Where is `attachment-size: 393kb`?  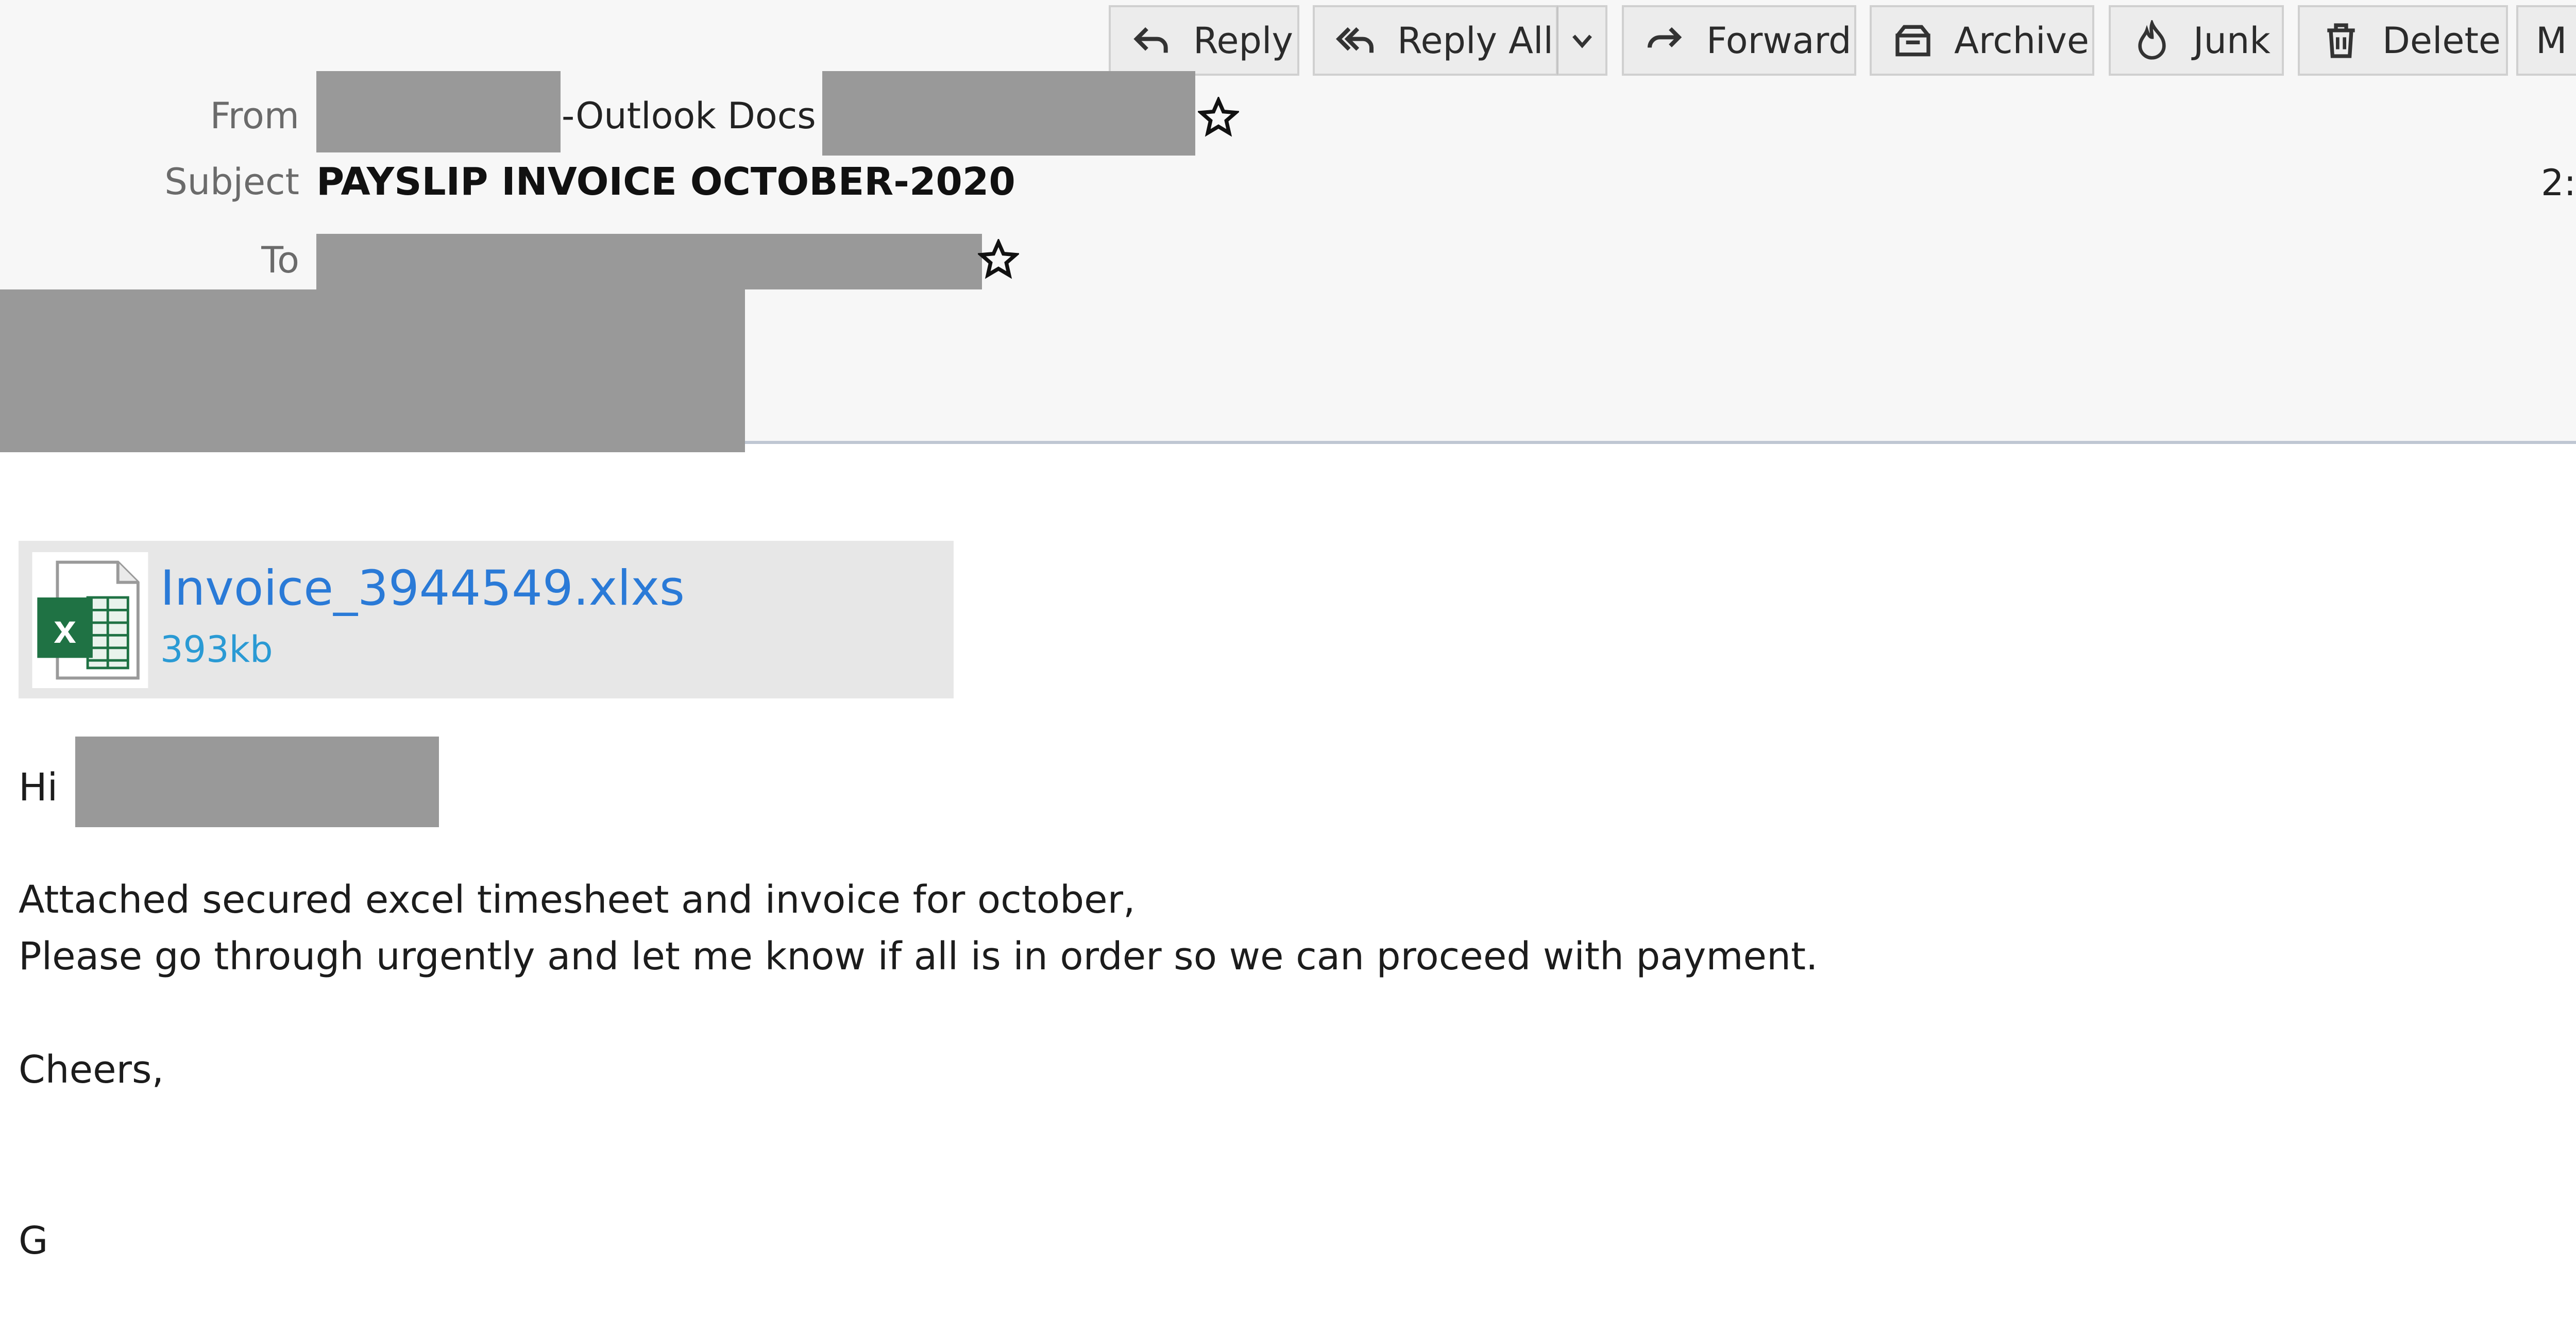
attachment-size: 393kb is located at coordinates (216, 649).